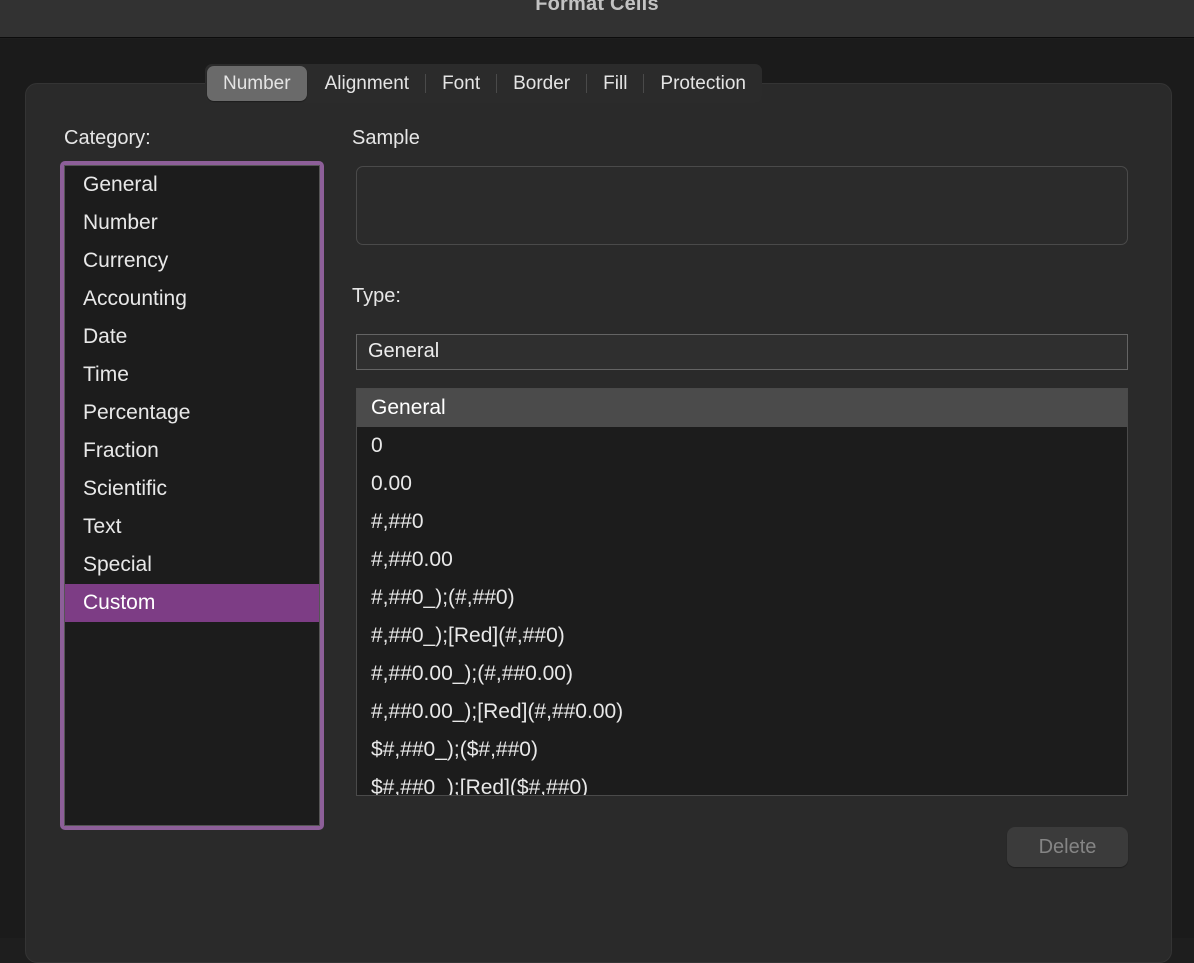 The width and height of the screenshot is (1194, 963). What do you see at coordinates (119, 602) in the screenshot?
I see `category-item-label: Custom` at bounding box center [119, 602].